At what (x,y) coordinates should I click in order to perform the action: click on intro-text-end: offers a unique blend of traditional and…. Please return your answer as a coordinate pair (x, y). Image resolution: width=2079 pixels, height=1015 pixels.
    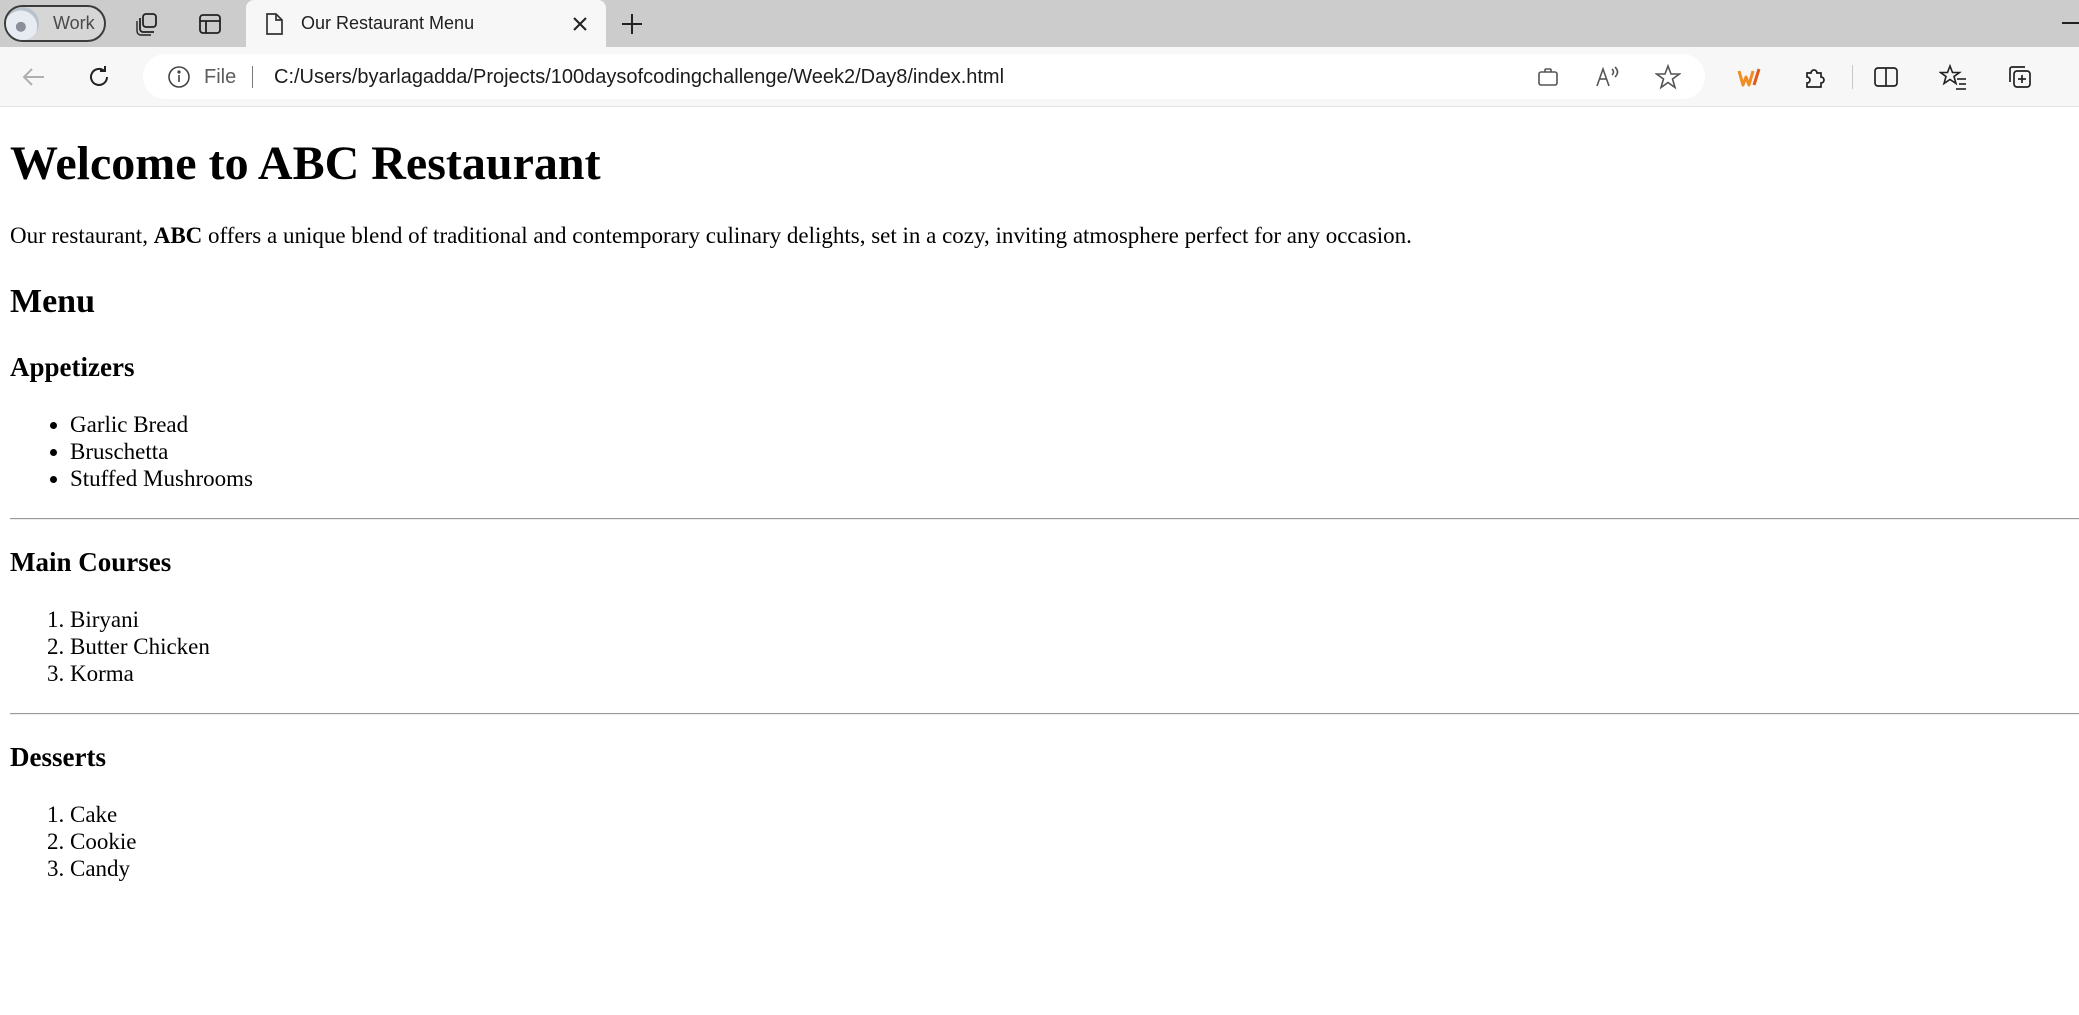
    Looking at the image, I should click on (807, 235).